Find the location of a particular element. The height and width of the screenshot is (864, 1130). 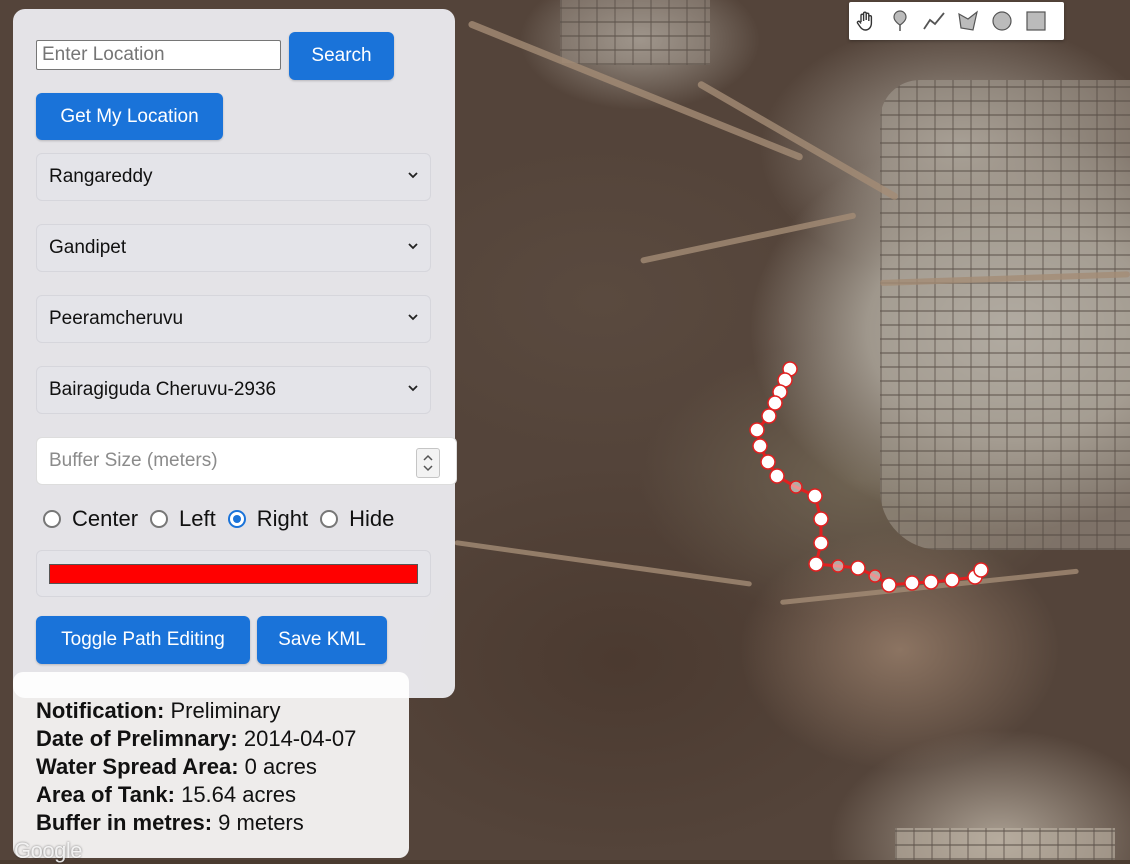

rectangle-icon is located at coordinates (1036, 21).